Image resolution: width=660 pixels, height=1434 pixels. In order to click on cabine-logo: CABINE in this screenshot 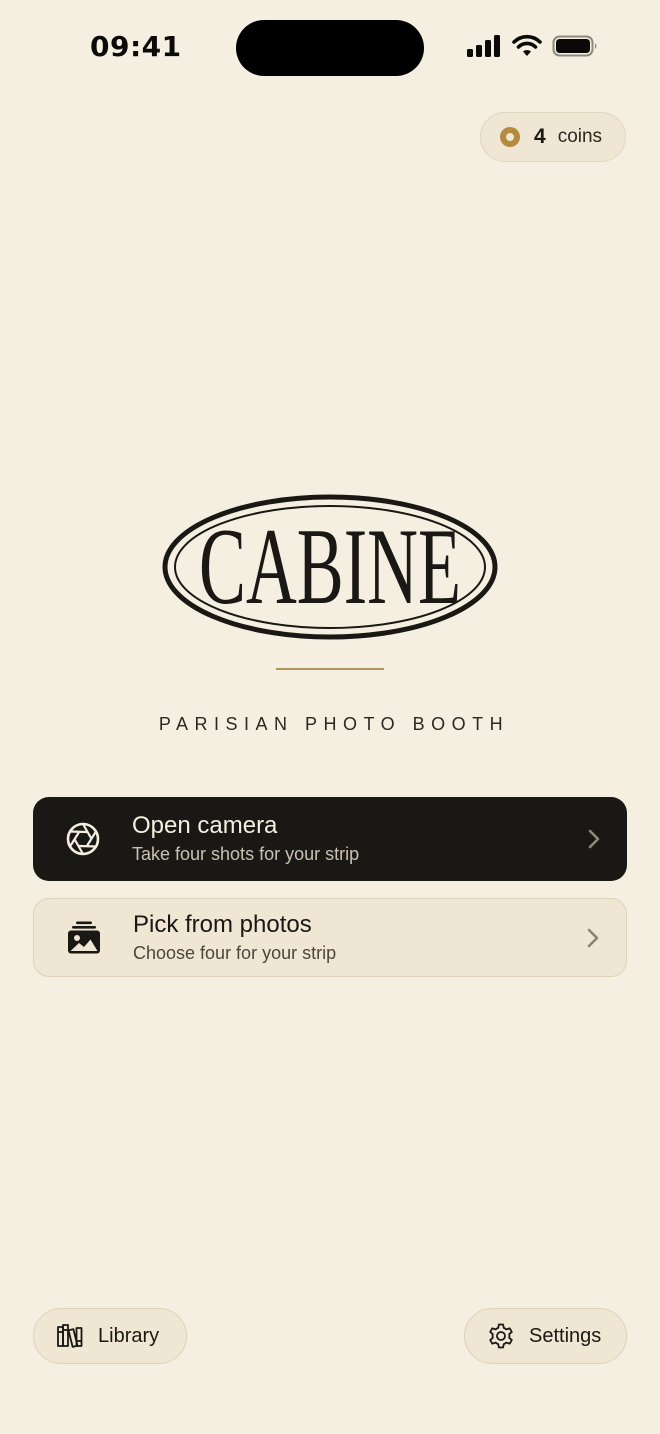, I will do `click(330, 567)`.